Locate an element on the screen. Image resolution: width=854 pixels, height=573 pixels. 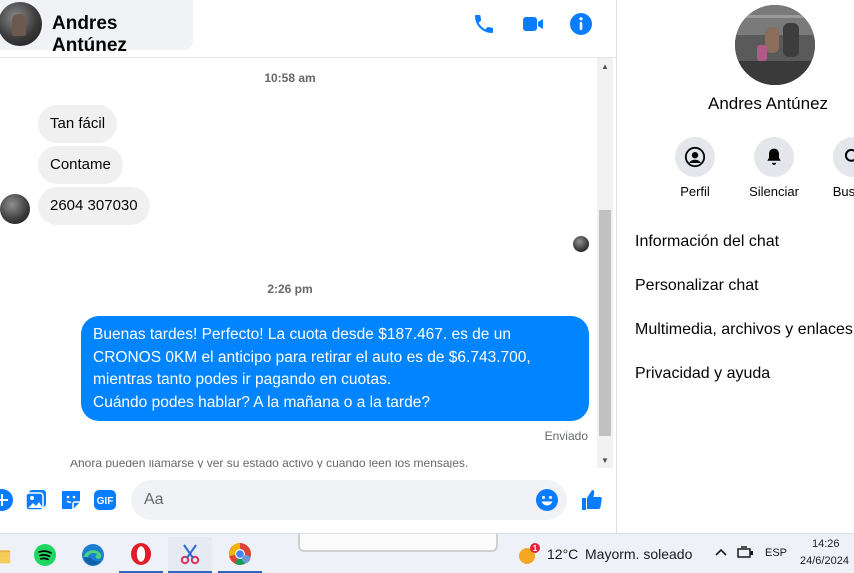
opera-icon is located at coordinates (141, 554).